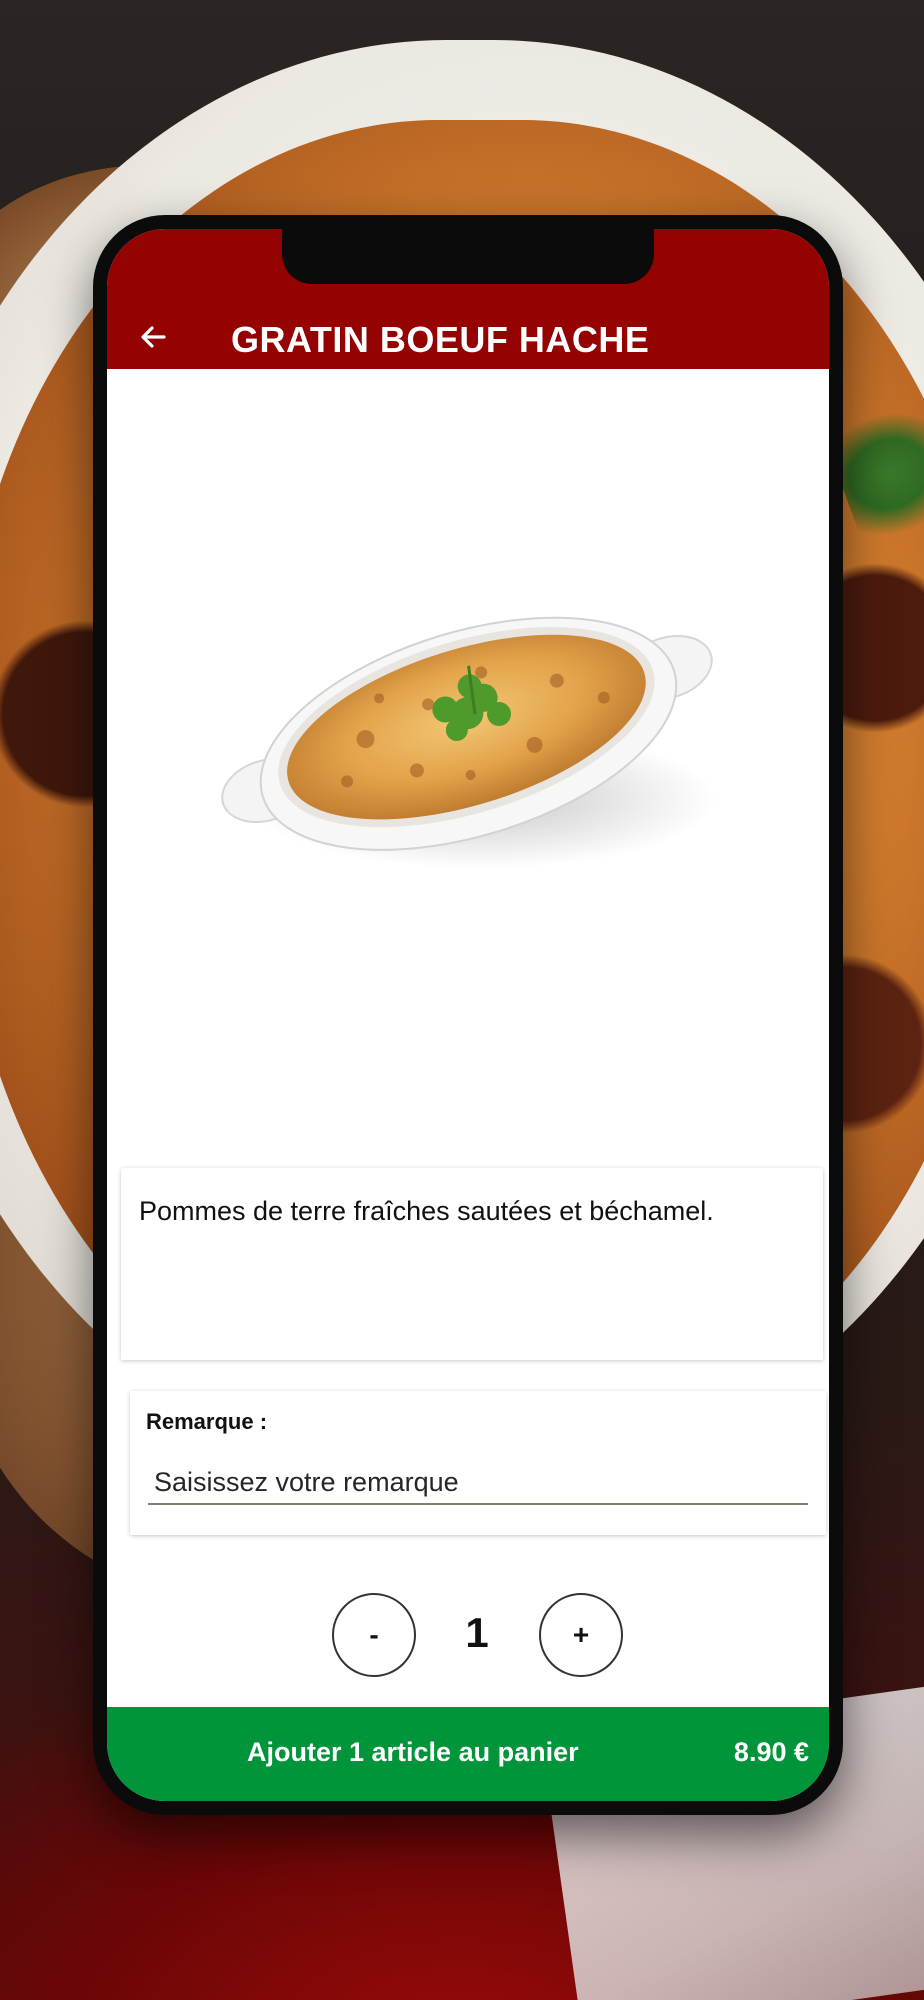 The width and height of the screenshot is (924, 2000). Describe the element at coordinates (581, 1635) in the screenshot. I see `quantity-increase-button: +` at that location.